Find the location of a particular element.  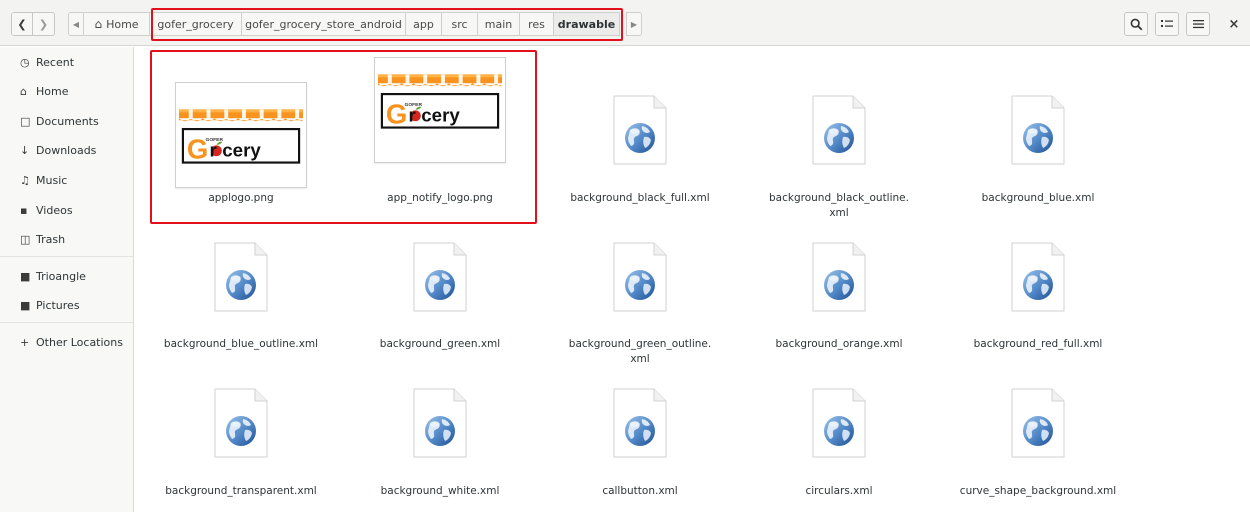

file-name: background_black_outline.xml is located at coordinates (839, 206).